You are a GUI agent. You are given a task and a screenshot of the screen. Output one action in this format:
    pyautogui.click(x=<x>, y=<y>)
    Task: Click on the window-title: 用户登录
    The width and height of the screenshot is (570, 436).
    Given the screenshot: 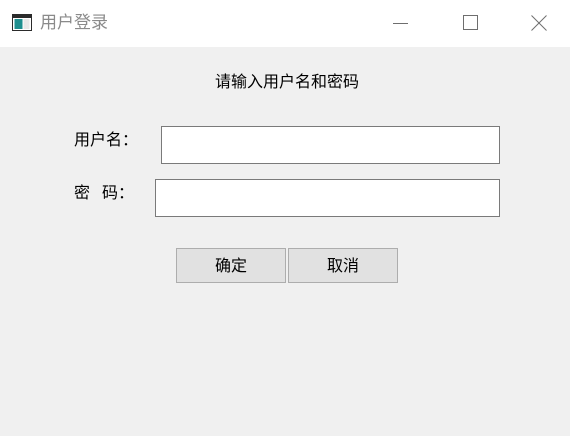 What is the action you would take?
    pyautogui.click(x=74, y=23)
    